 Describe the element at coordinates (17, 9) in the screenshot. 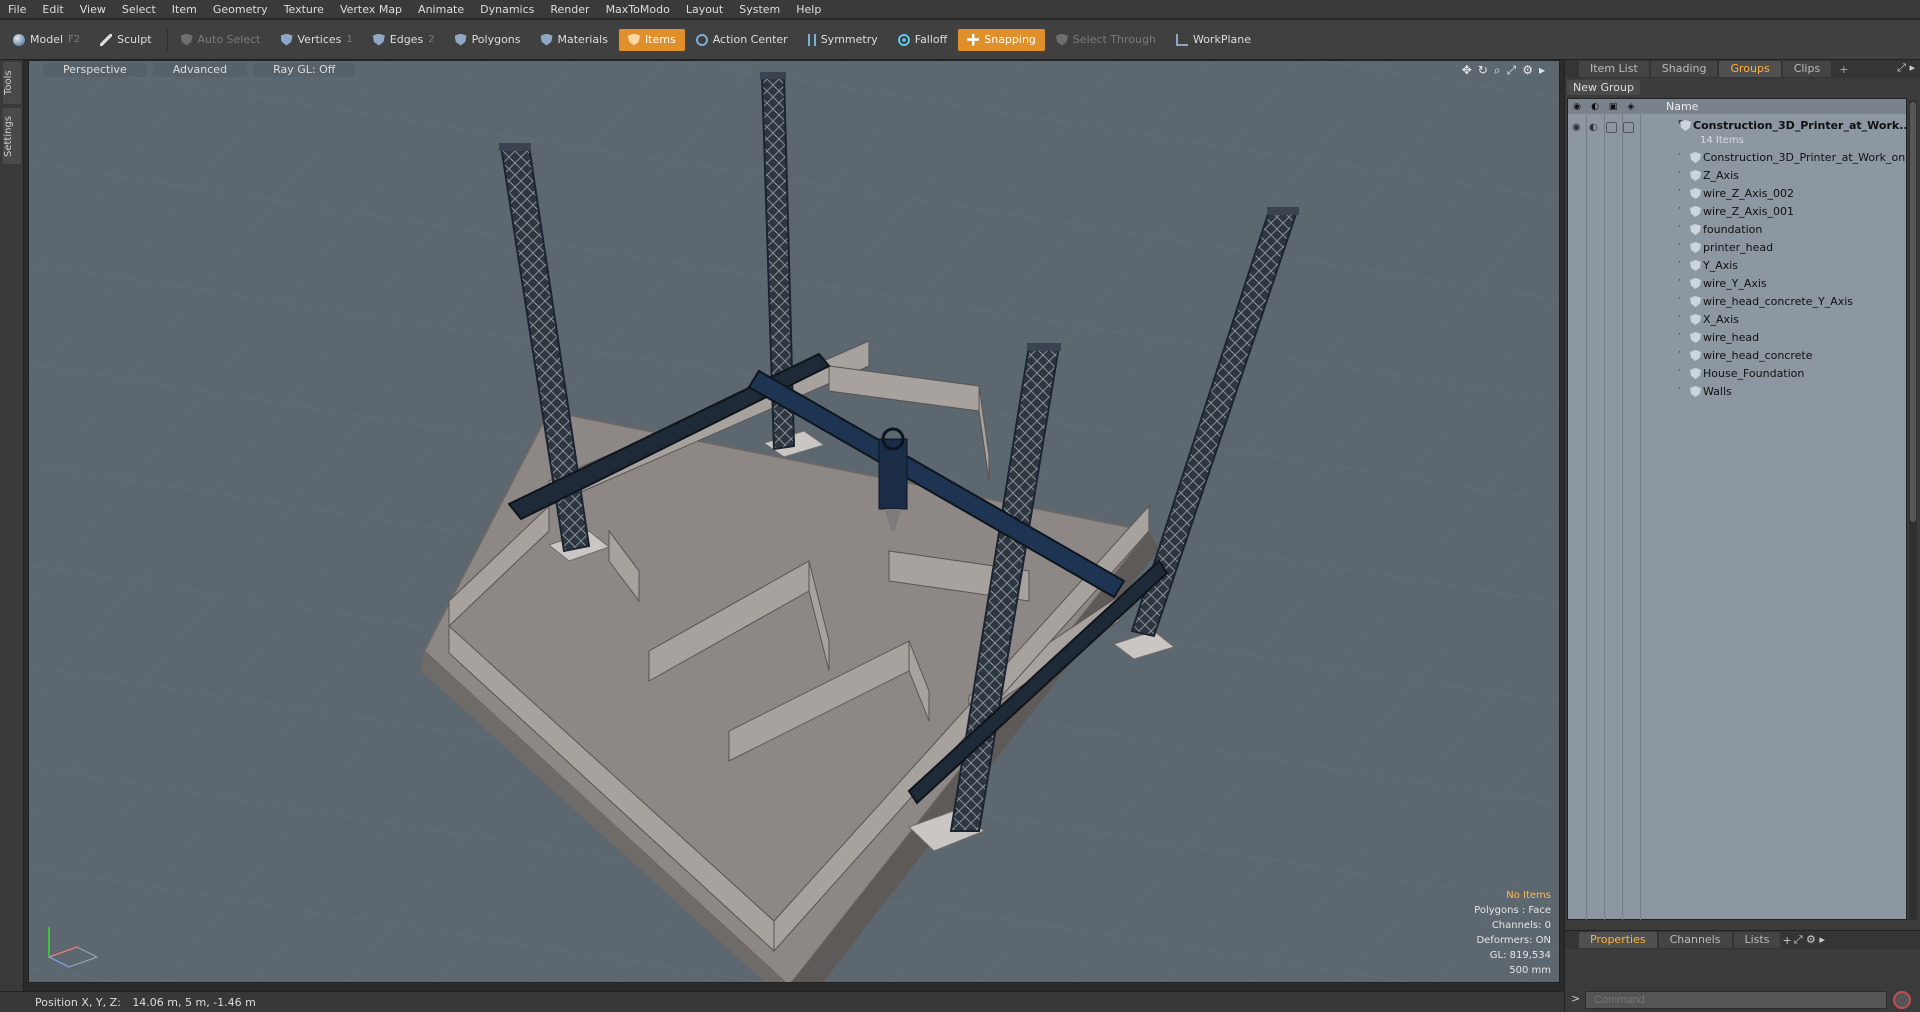

I see `menu-file: File` at that location.